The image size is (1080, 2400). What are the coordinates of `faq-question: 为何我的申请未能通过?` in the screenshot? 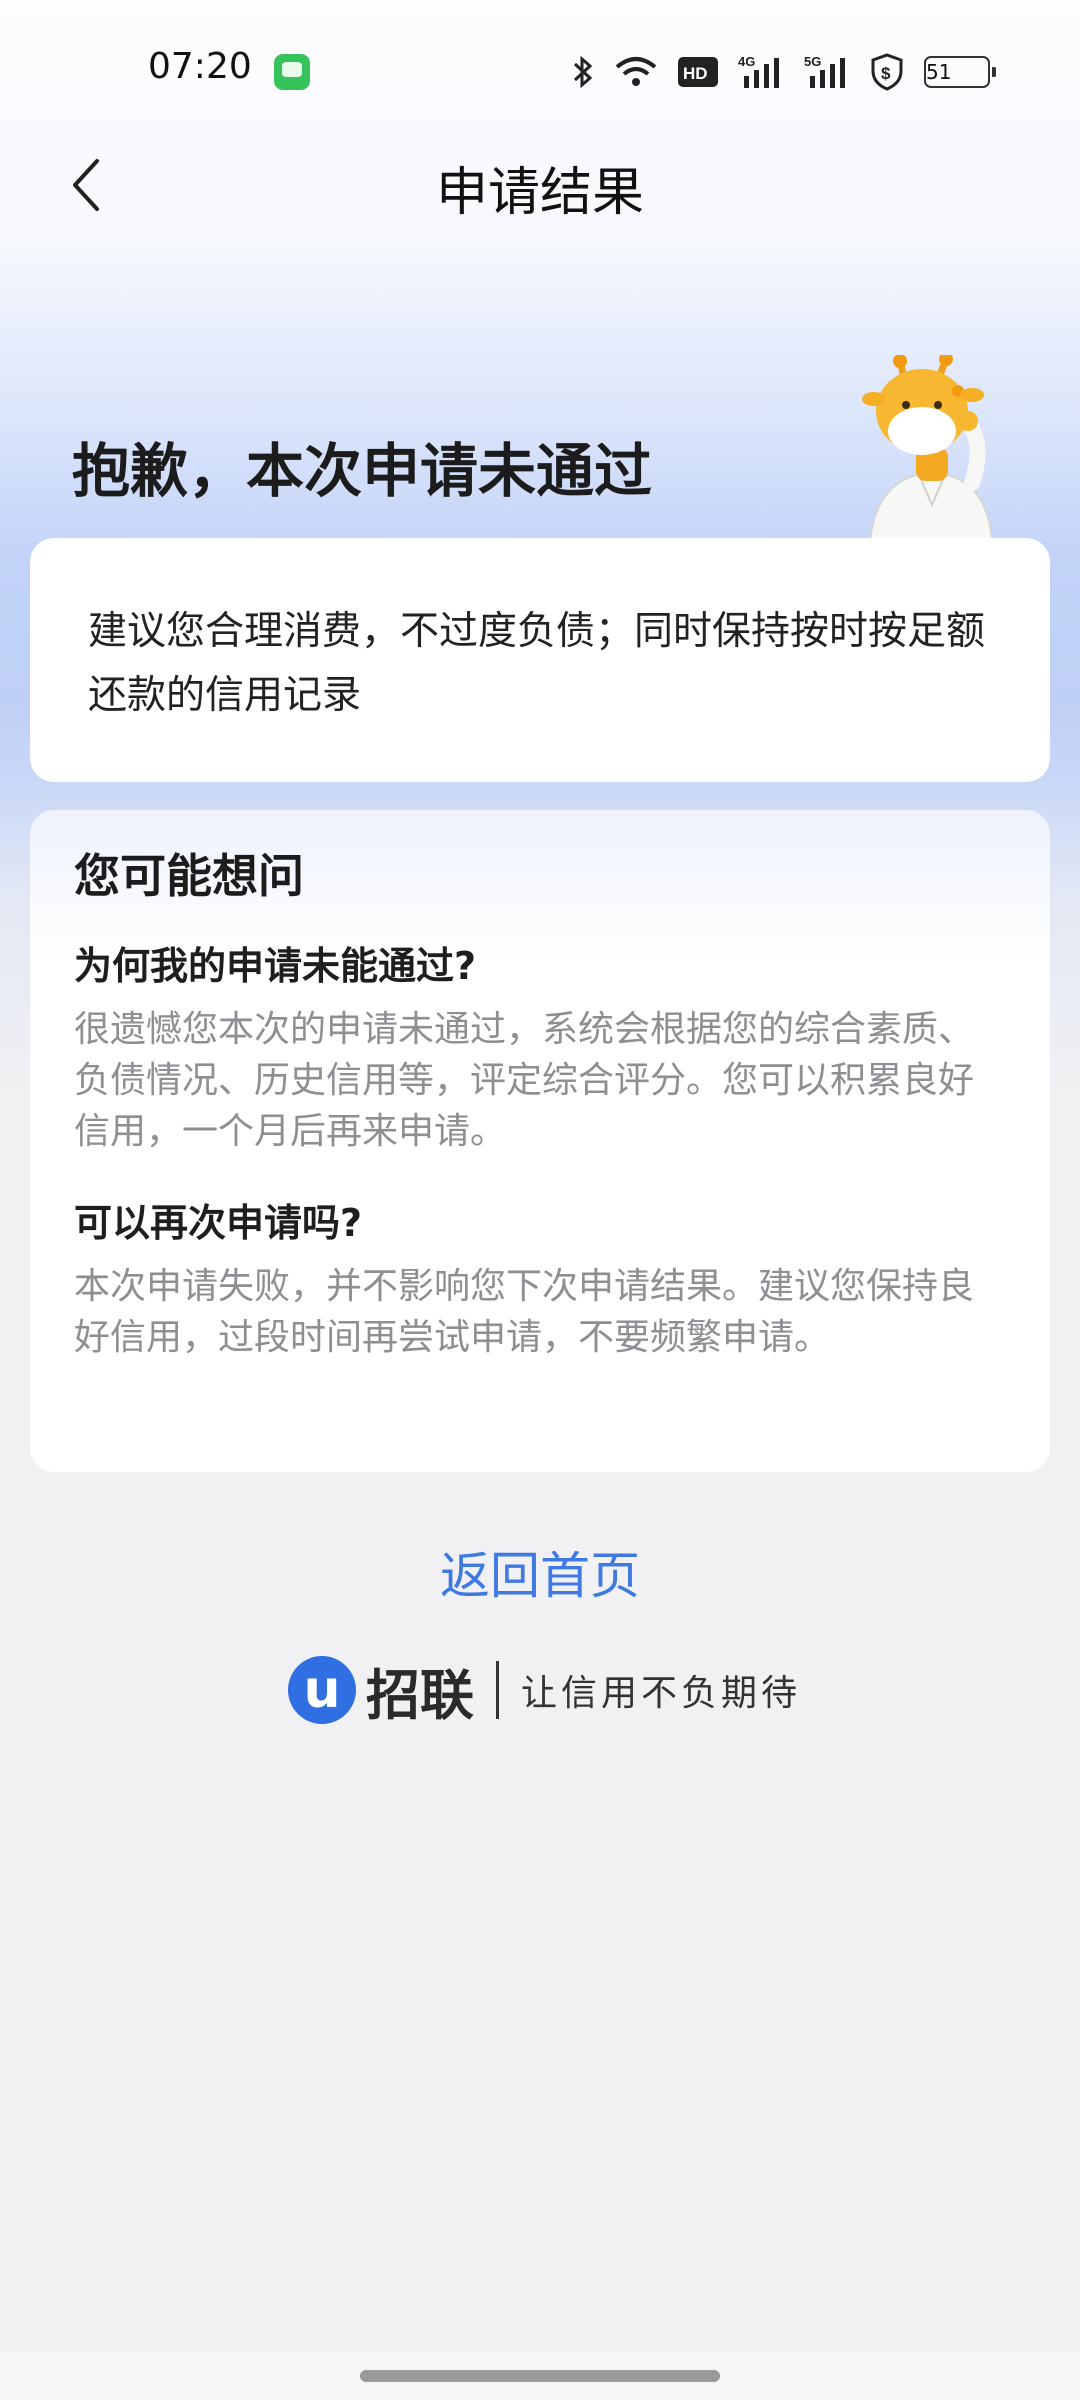 It's located at (275, 966).